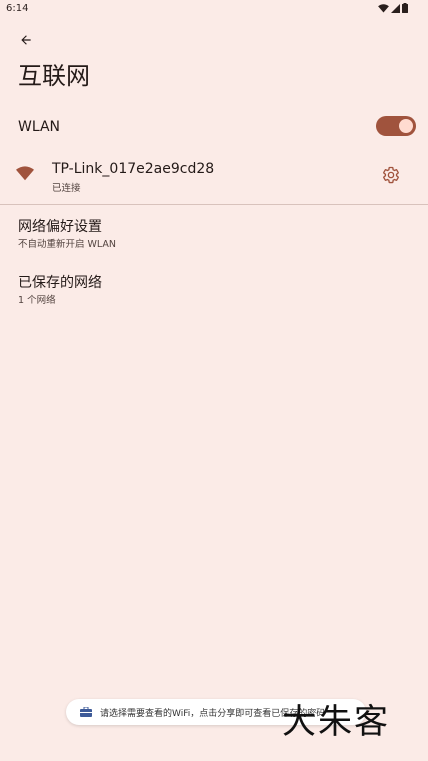 The height and width of the screenshot is (761, 428). Describe the element at coordinates (214, 204) in the screenshot. I see `divider` at that location.